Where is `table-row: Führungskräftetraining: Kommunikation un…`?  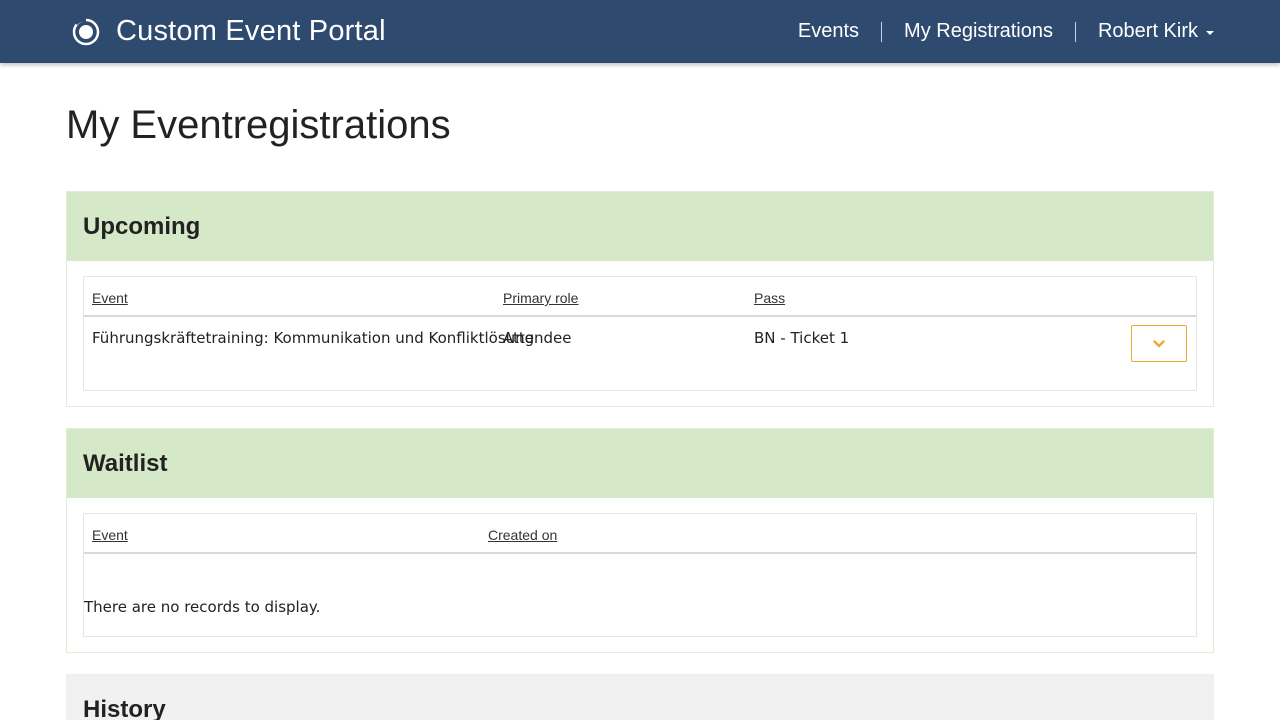 table-row: Führungskräftetraining: Kommunikation un… is located at coordinates (640, 353).